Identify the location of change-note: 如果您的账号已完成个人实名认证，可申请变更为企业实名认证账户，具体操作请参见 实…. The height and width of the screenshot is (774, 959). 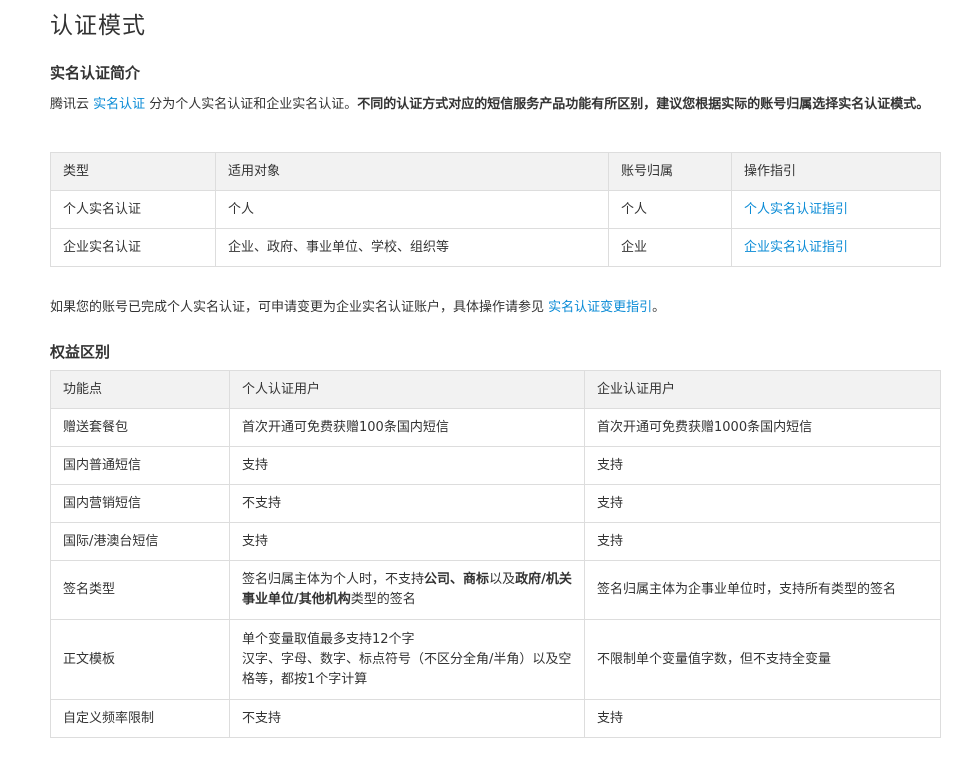
(357, 308).